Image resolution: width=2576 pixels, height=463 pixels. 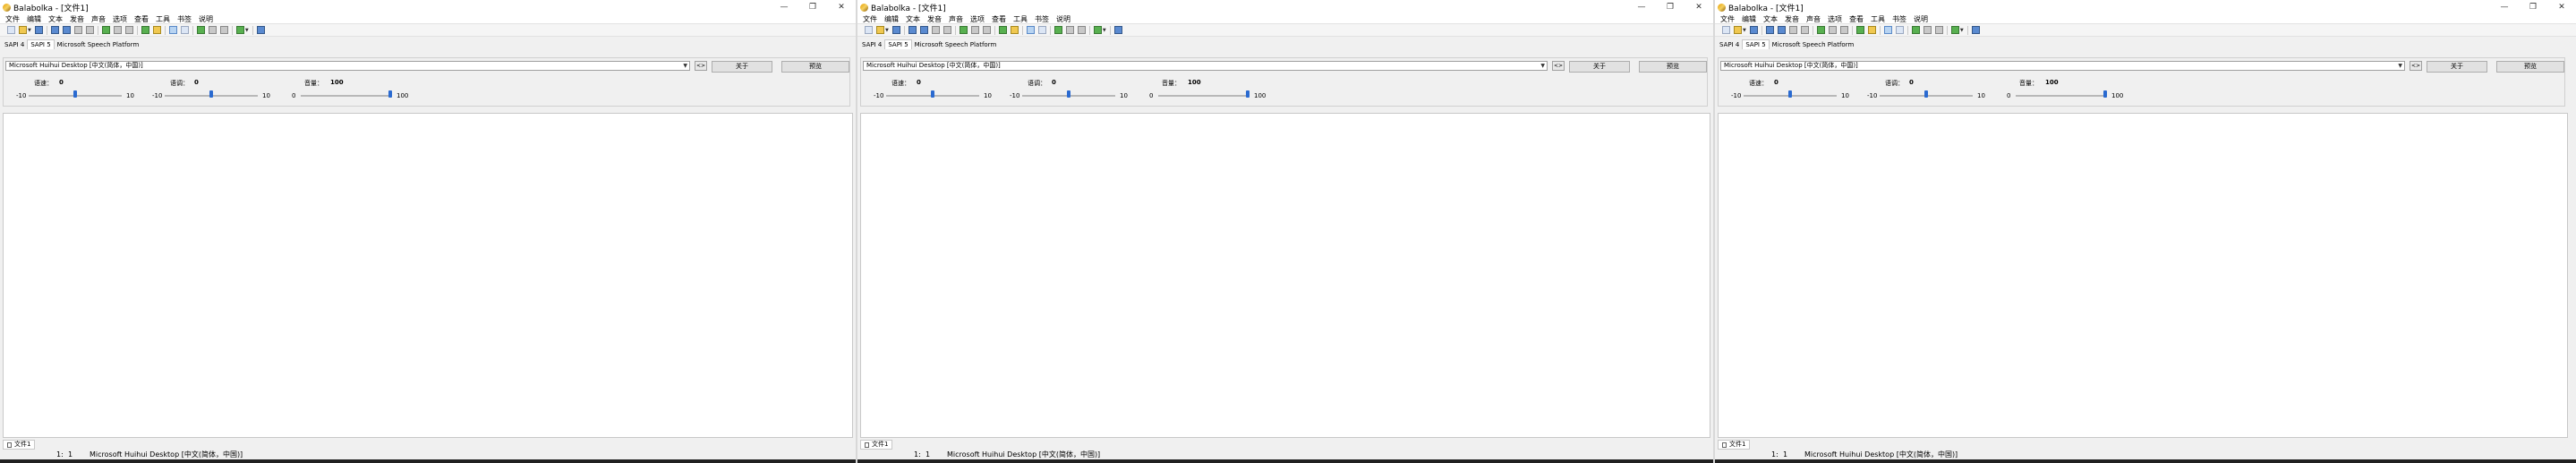 I want to click on save-audio-icon, so click(x=1769, y=30).